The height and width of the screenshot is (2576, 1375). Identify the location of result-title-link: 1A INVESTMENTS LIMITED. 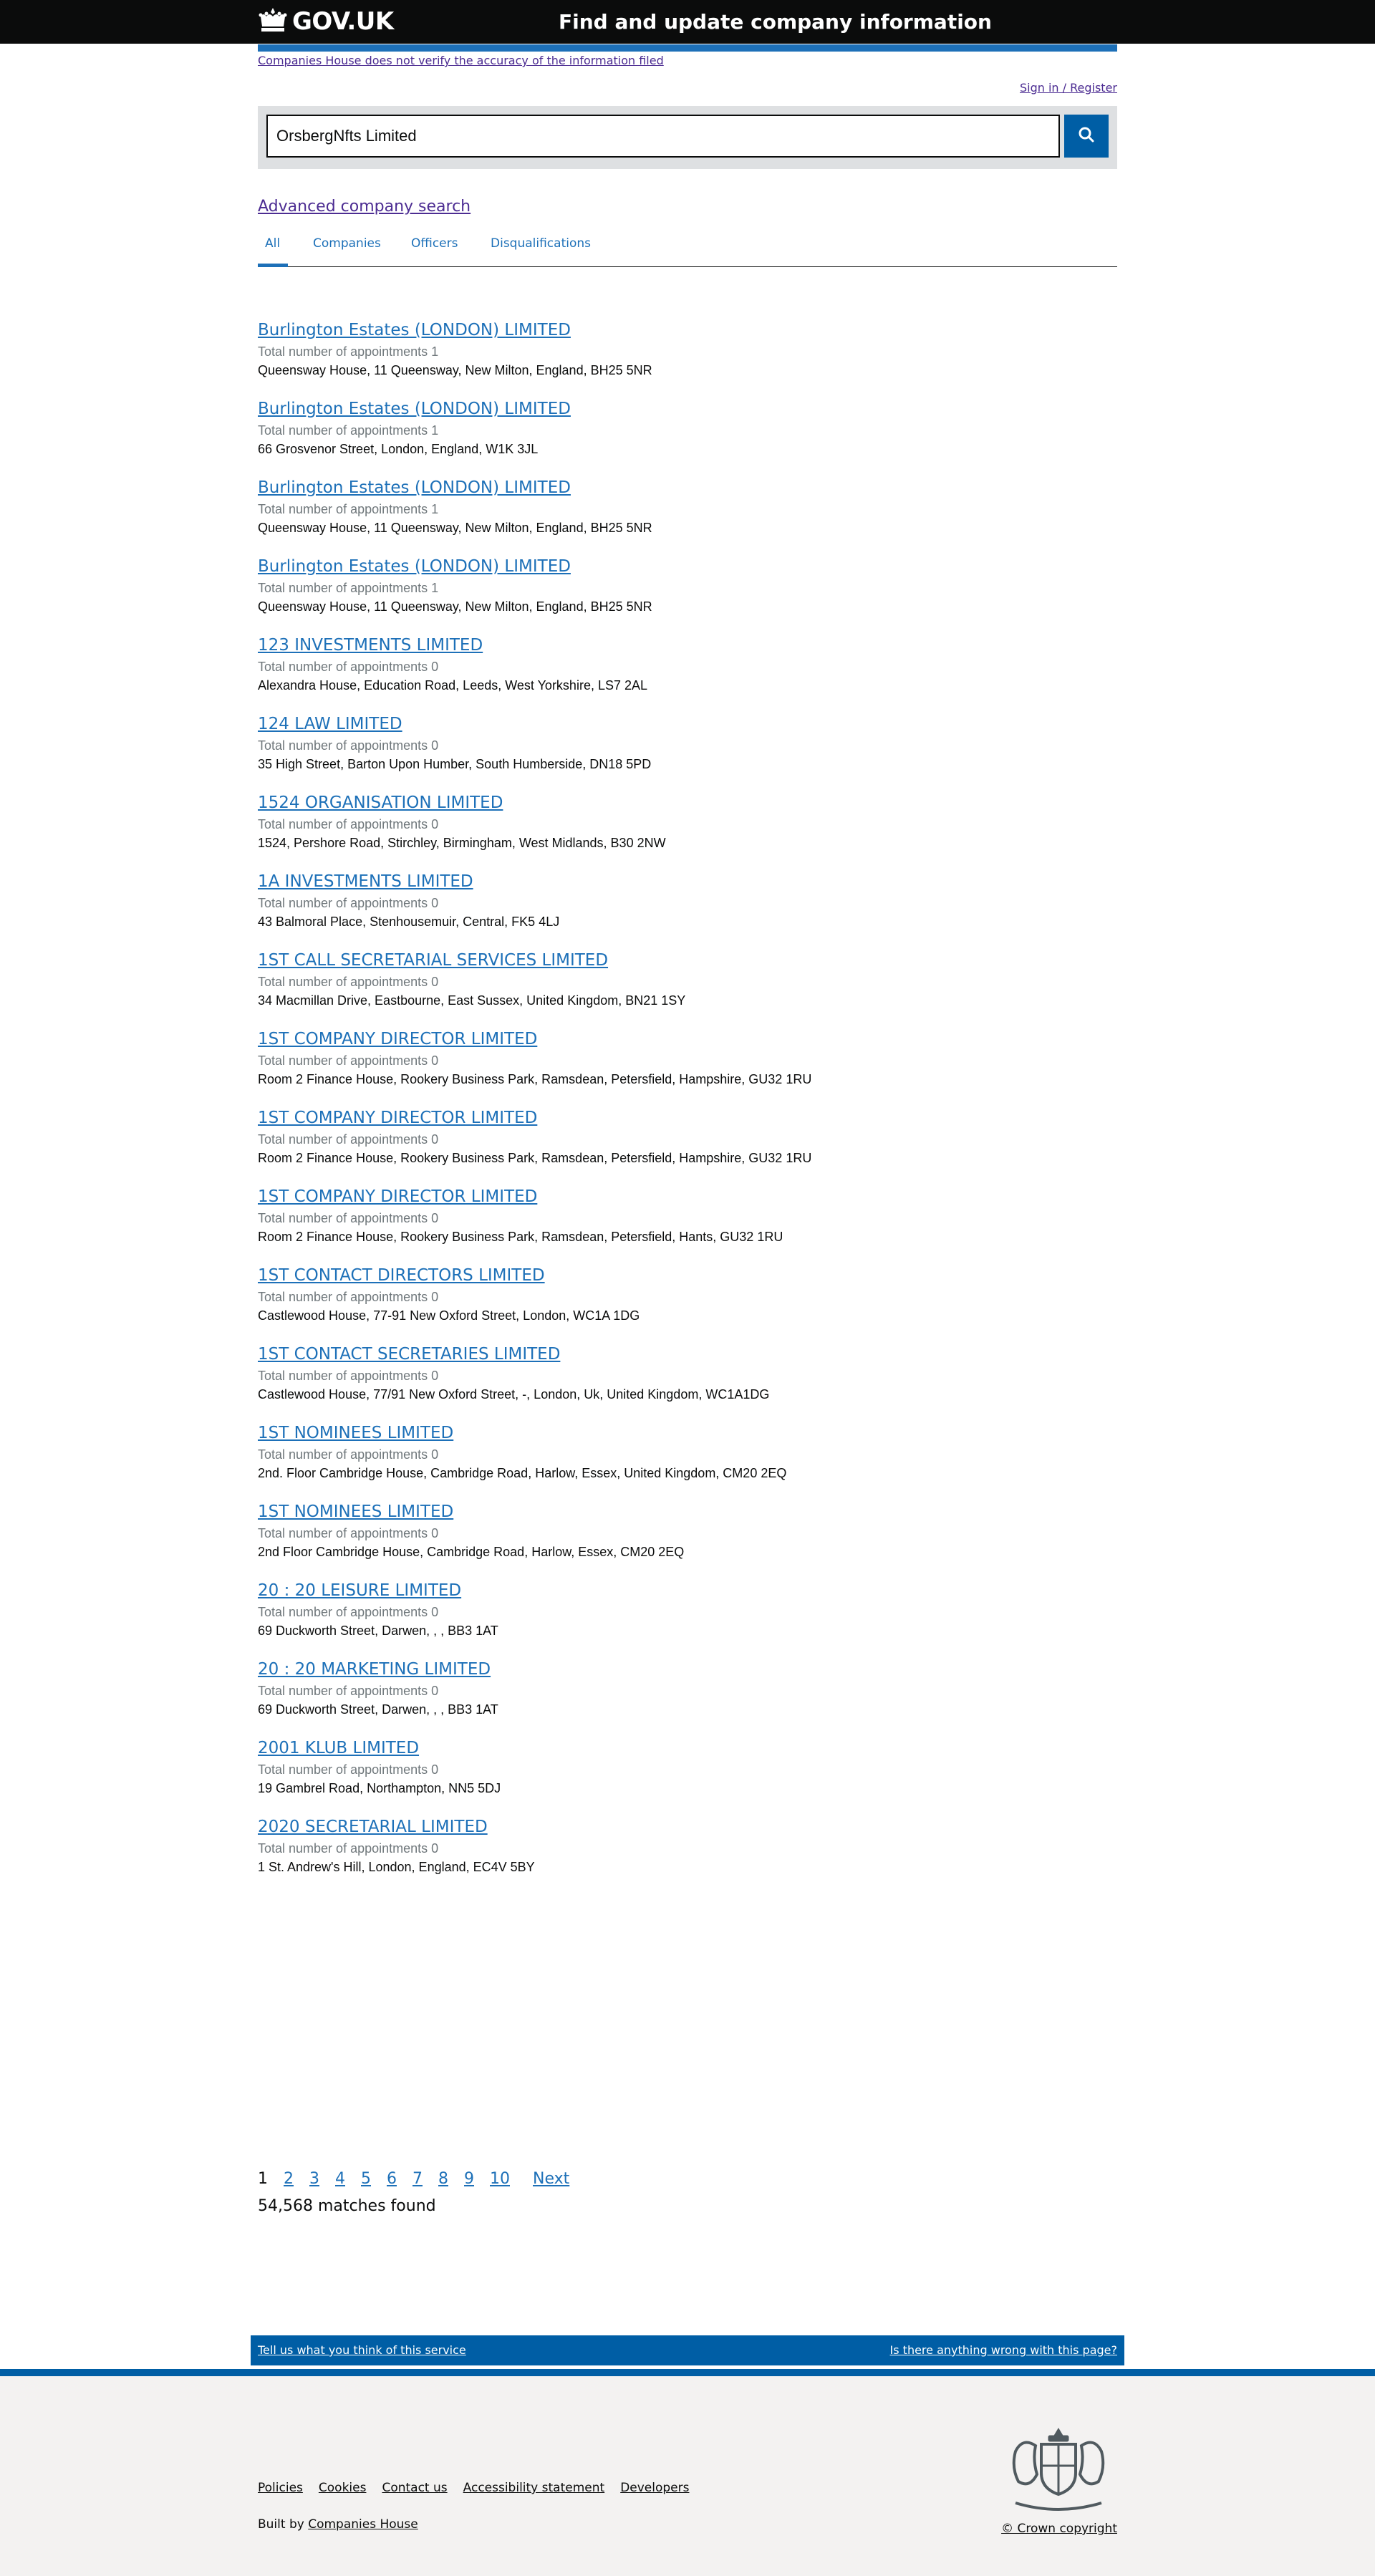
(545, 881).